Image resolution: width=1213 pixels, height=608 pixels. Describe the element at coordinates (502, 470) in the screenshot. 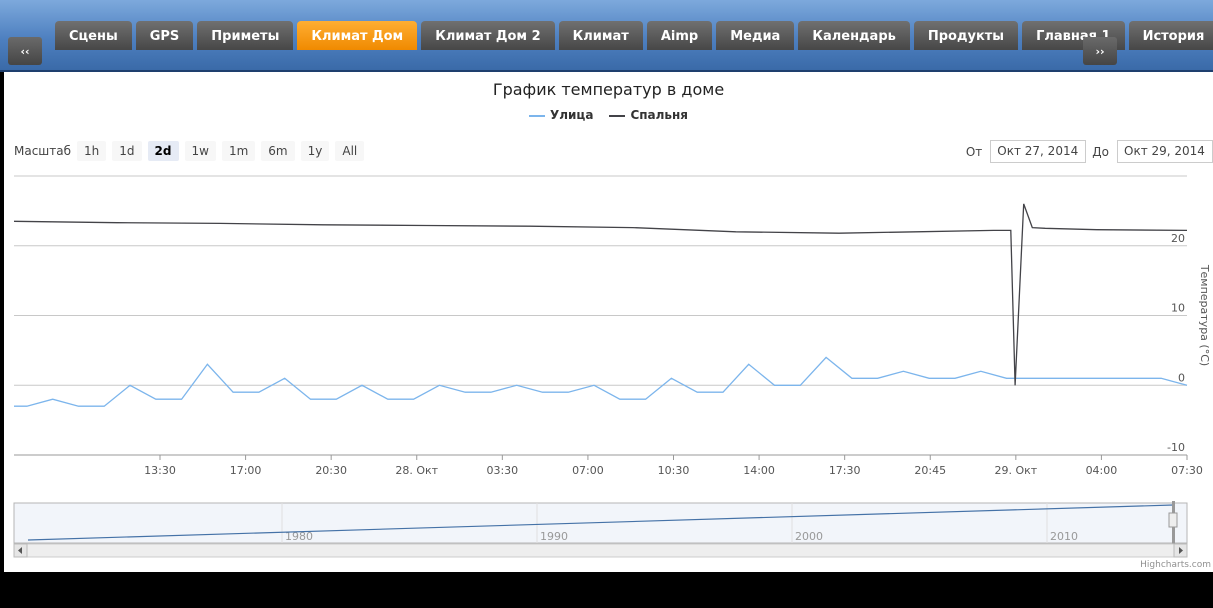

I see `x-tick-label: 03:30` at that location.